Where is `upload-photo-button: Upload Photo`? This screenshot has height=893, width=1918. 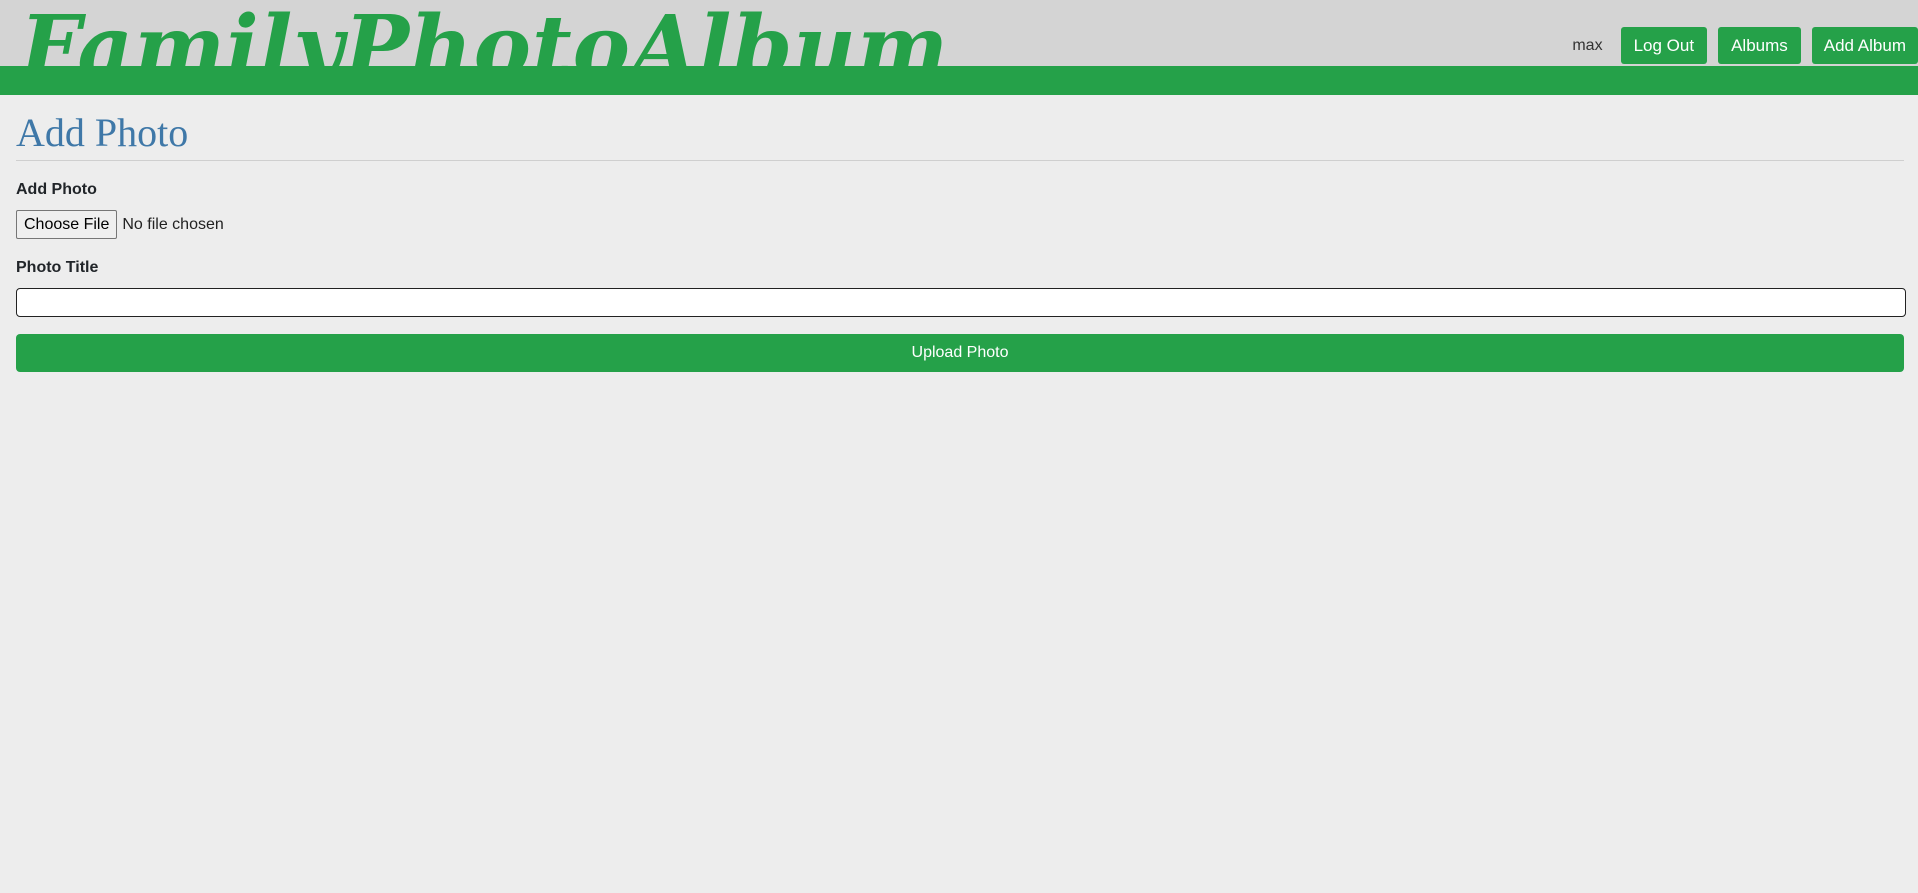
upload-photo-button: Upload Photo is located at coordinates (960, 353).